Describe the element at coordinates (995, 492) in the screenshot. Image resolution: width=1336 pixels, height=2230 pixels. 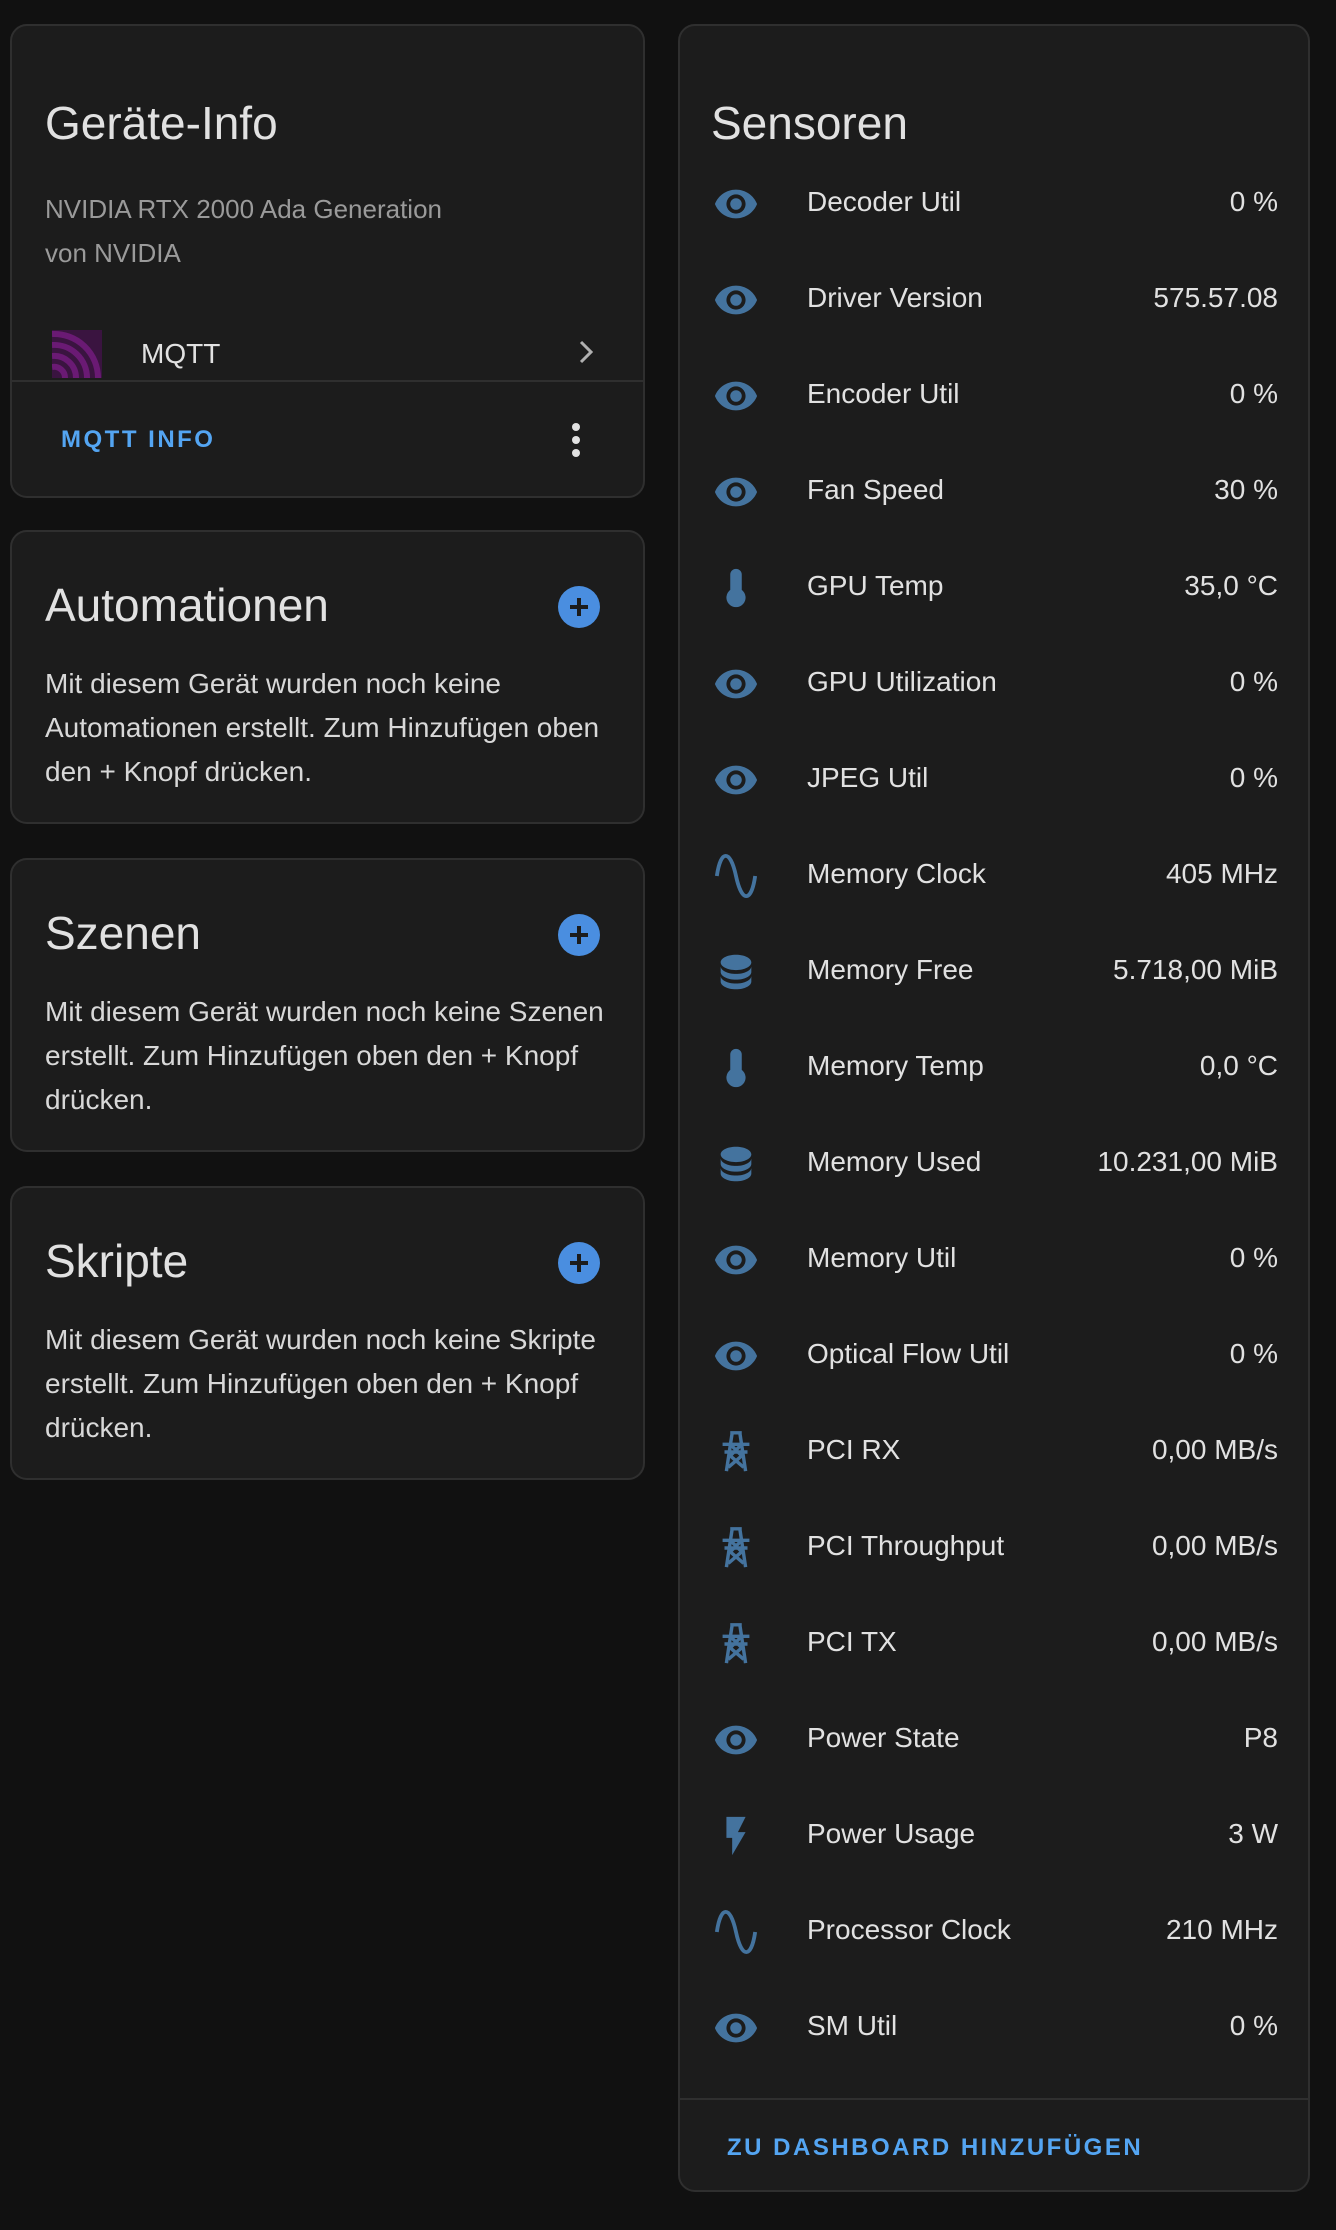
I see `sensor-row: Fan Speed 30 %` at that location.